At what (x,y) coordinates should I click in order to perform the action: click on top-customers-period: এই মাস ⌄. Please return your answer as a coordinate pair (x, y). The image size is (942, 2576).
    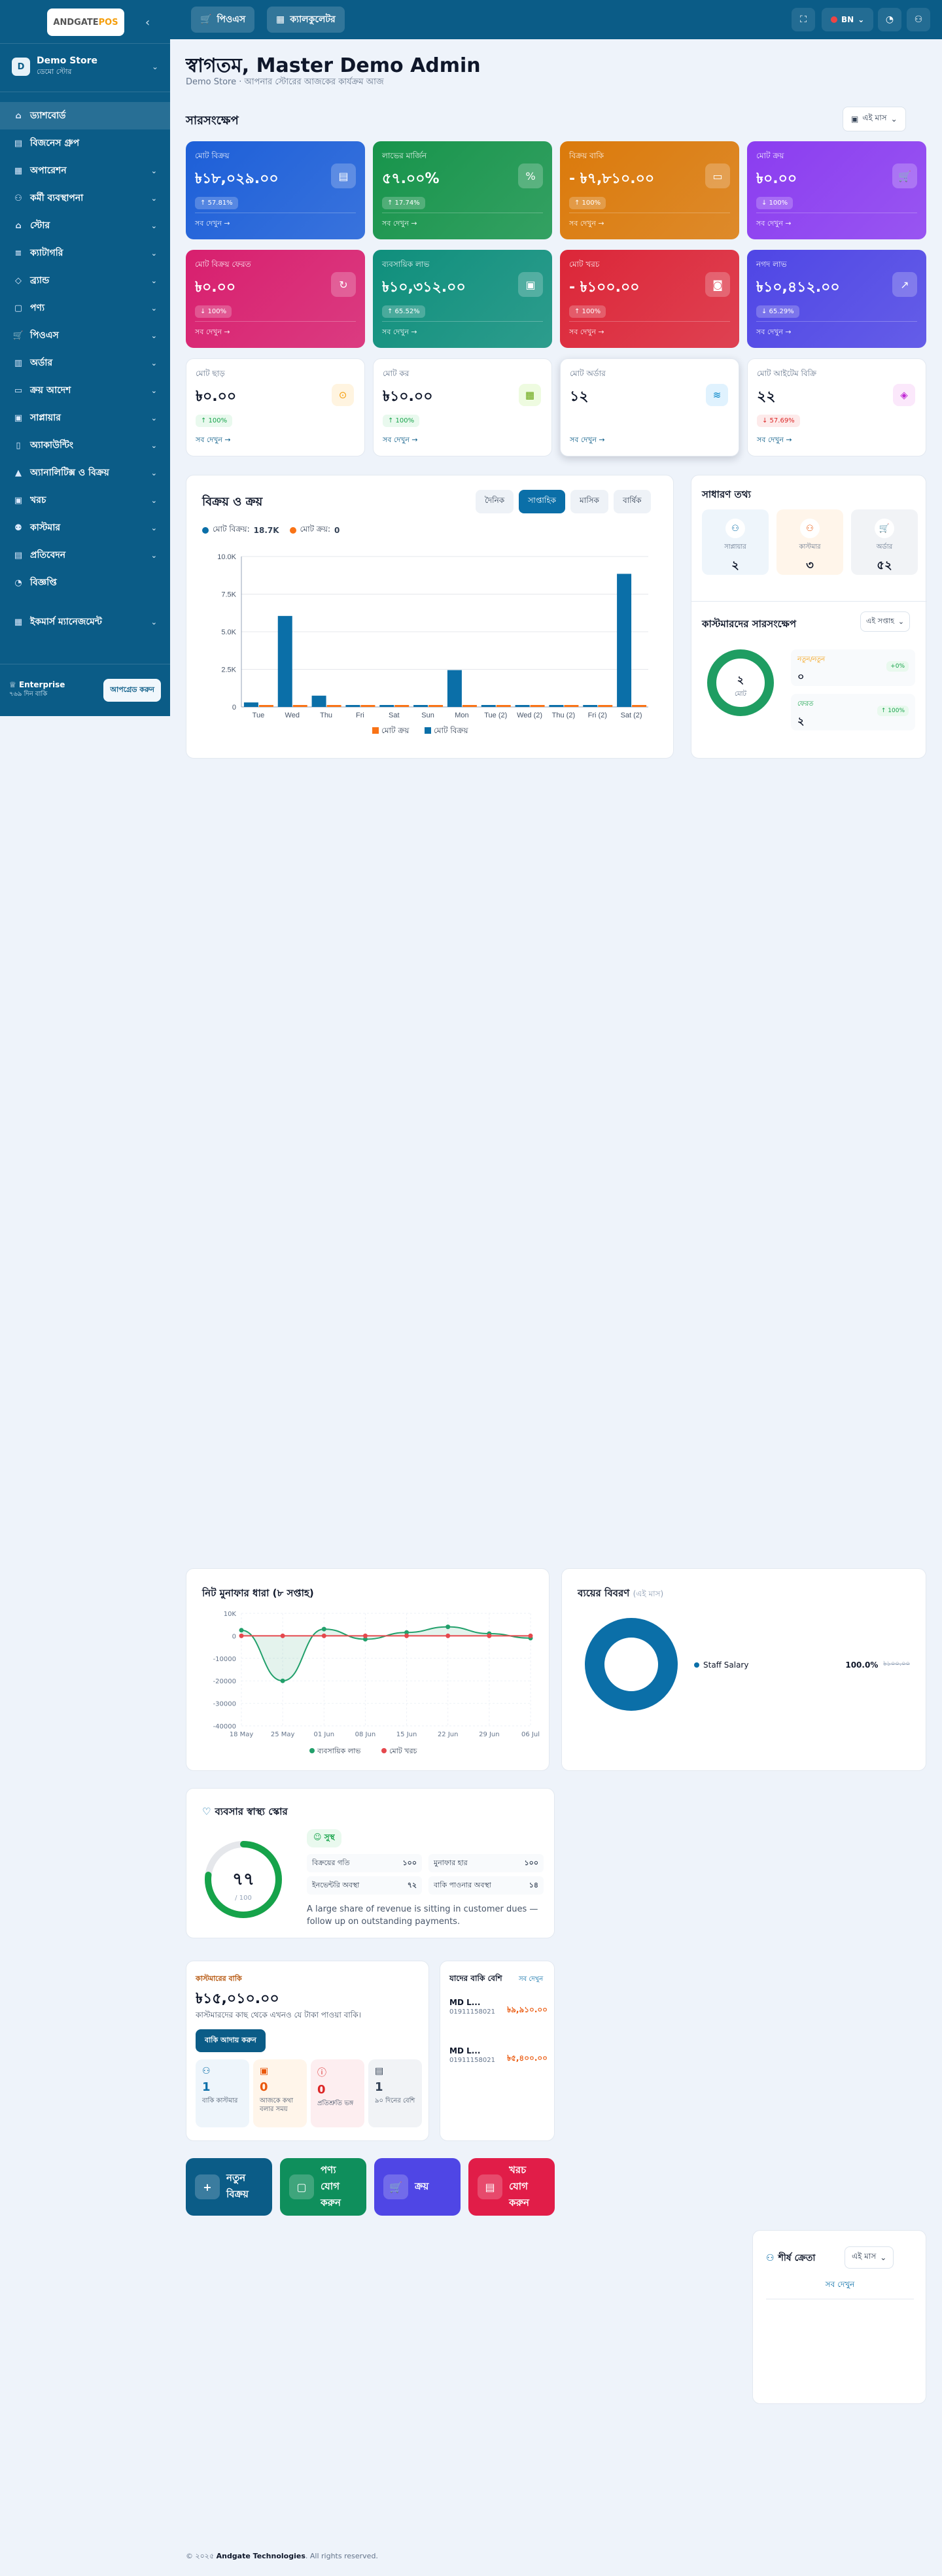
    Looking at the image, I should click on (870, 2258).